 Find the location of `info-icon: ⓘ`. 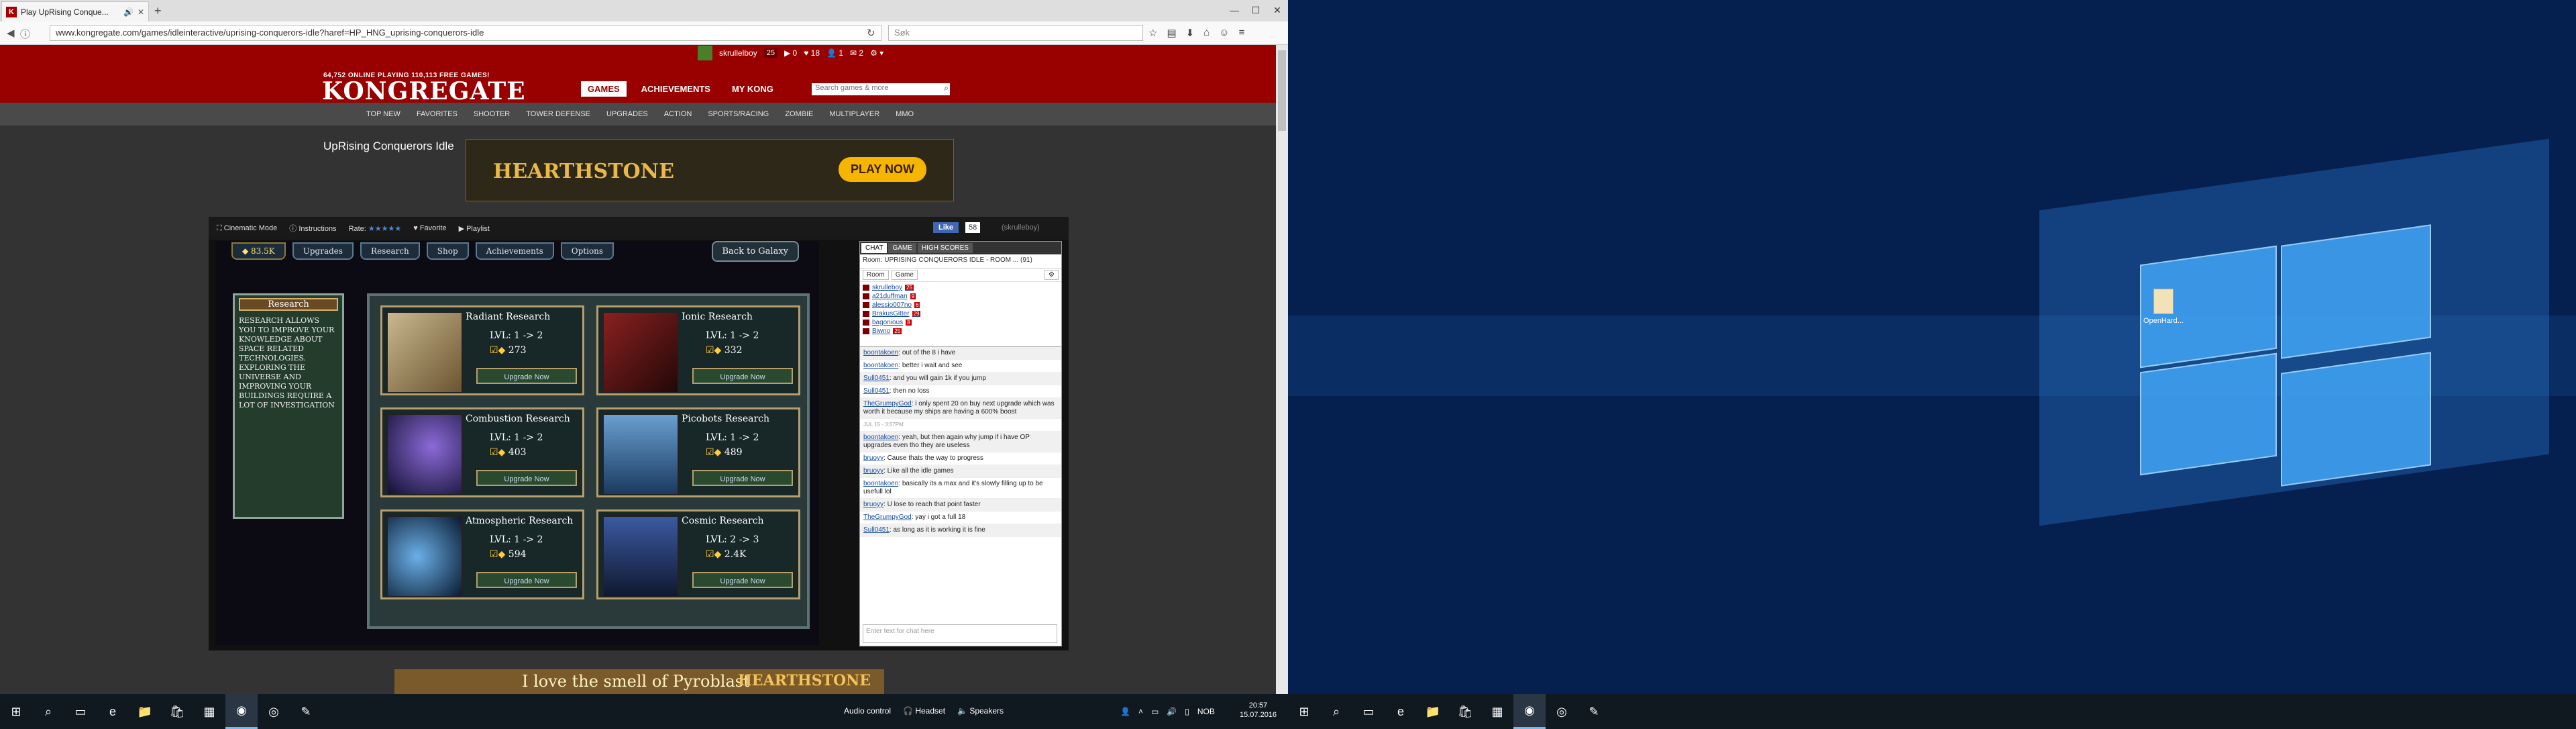

info-icon: ⓘ is located at coordinates (25, 34).